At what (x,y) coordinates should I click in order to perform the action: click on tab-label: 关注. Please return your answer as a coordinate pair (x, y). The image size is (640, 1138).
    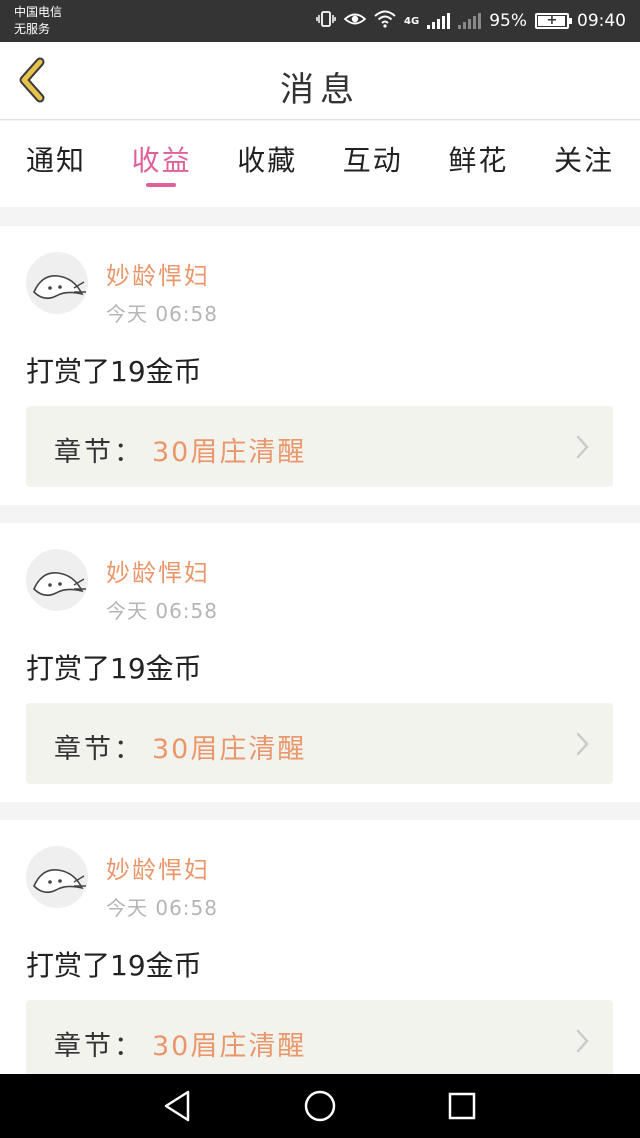
    Looking at the image, I should click on (583, 160).